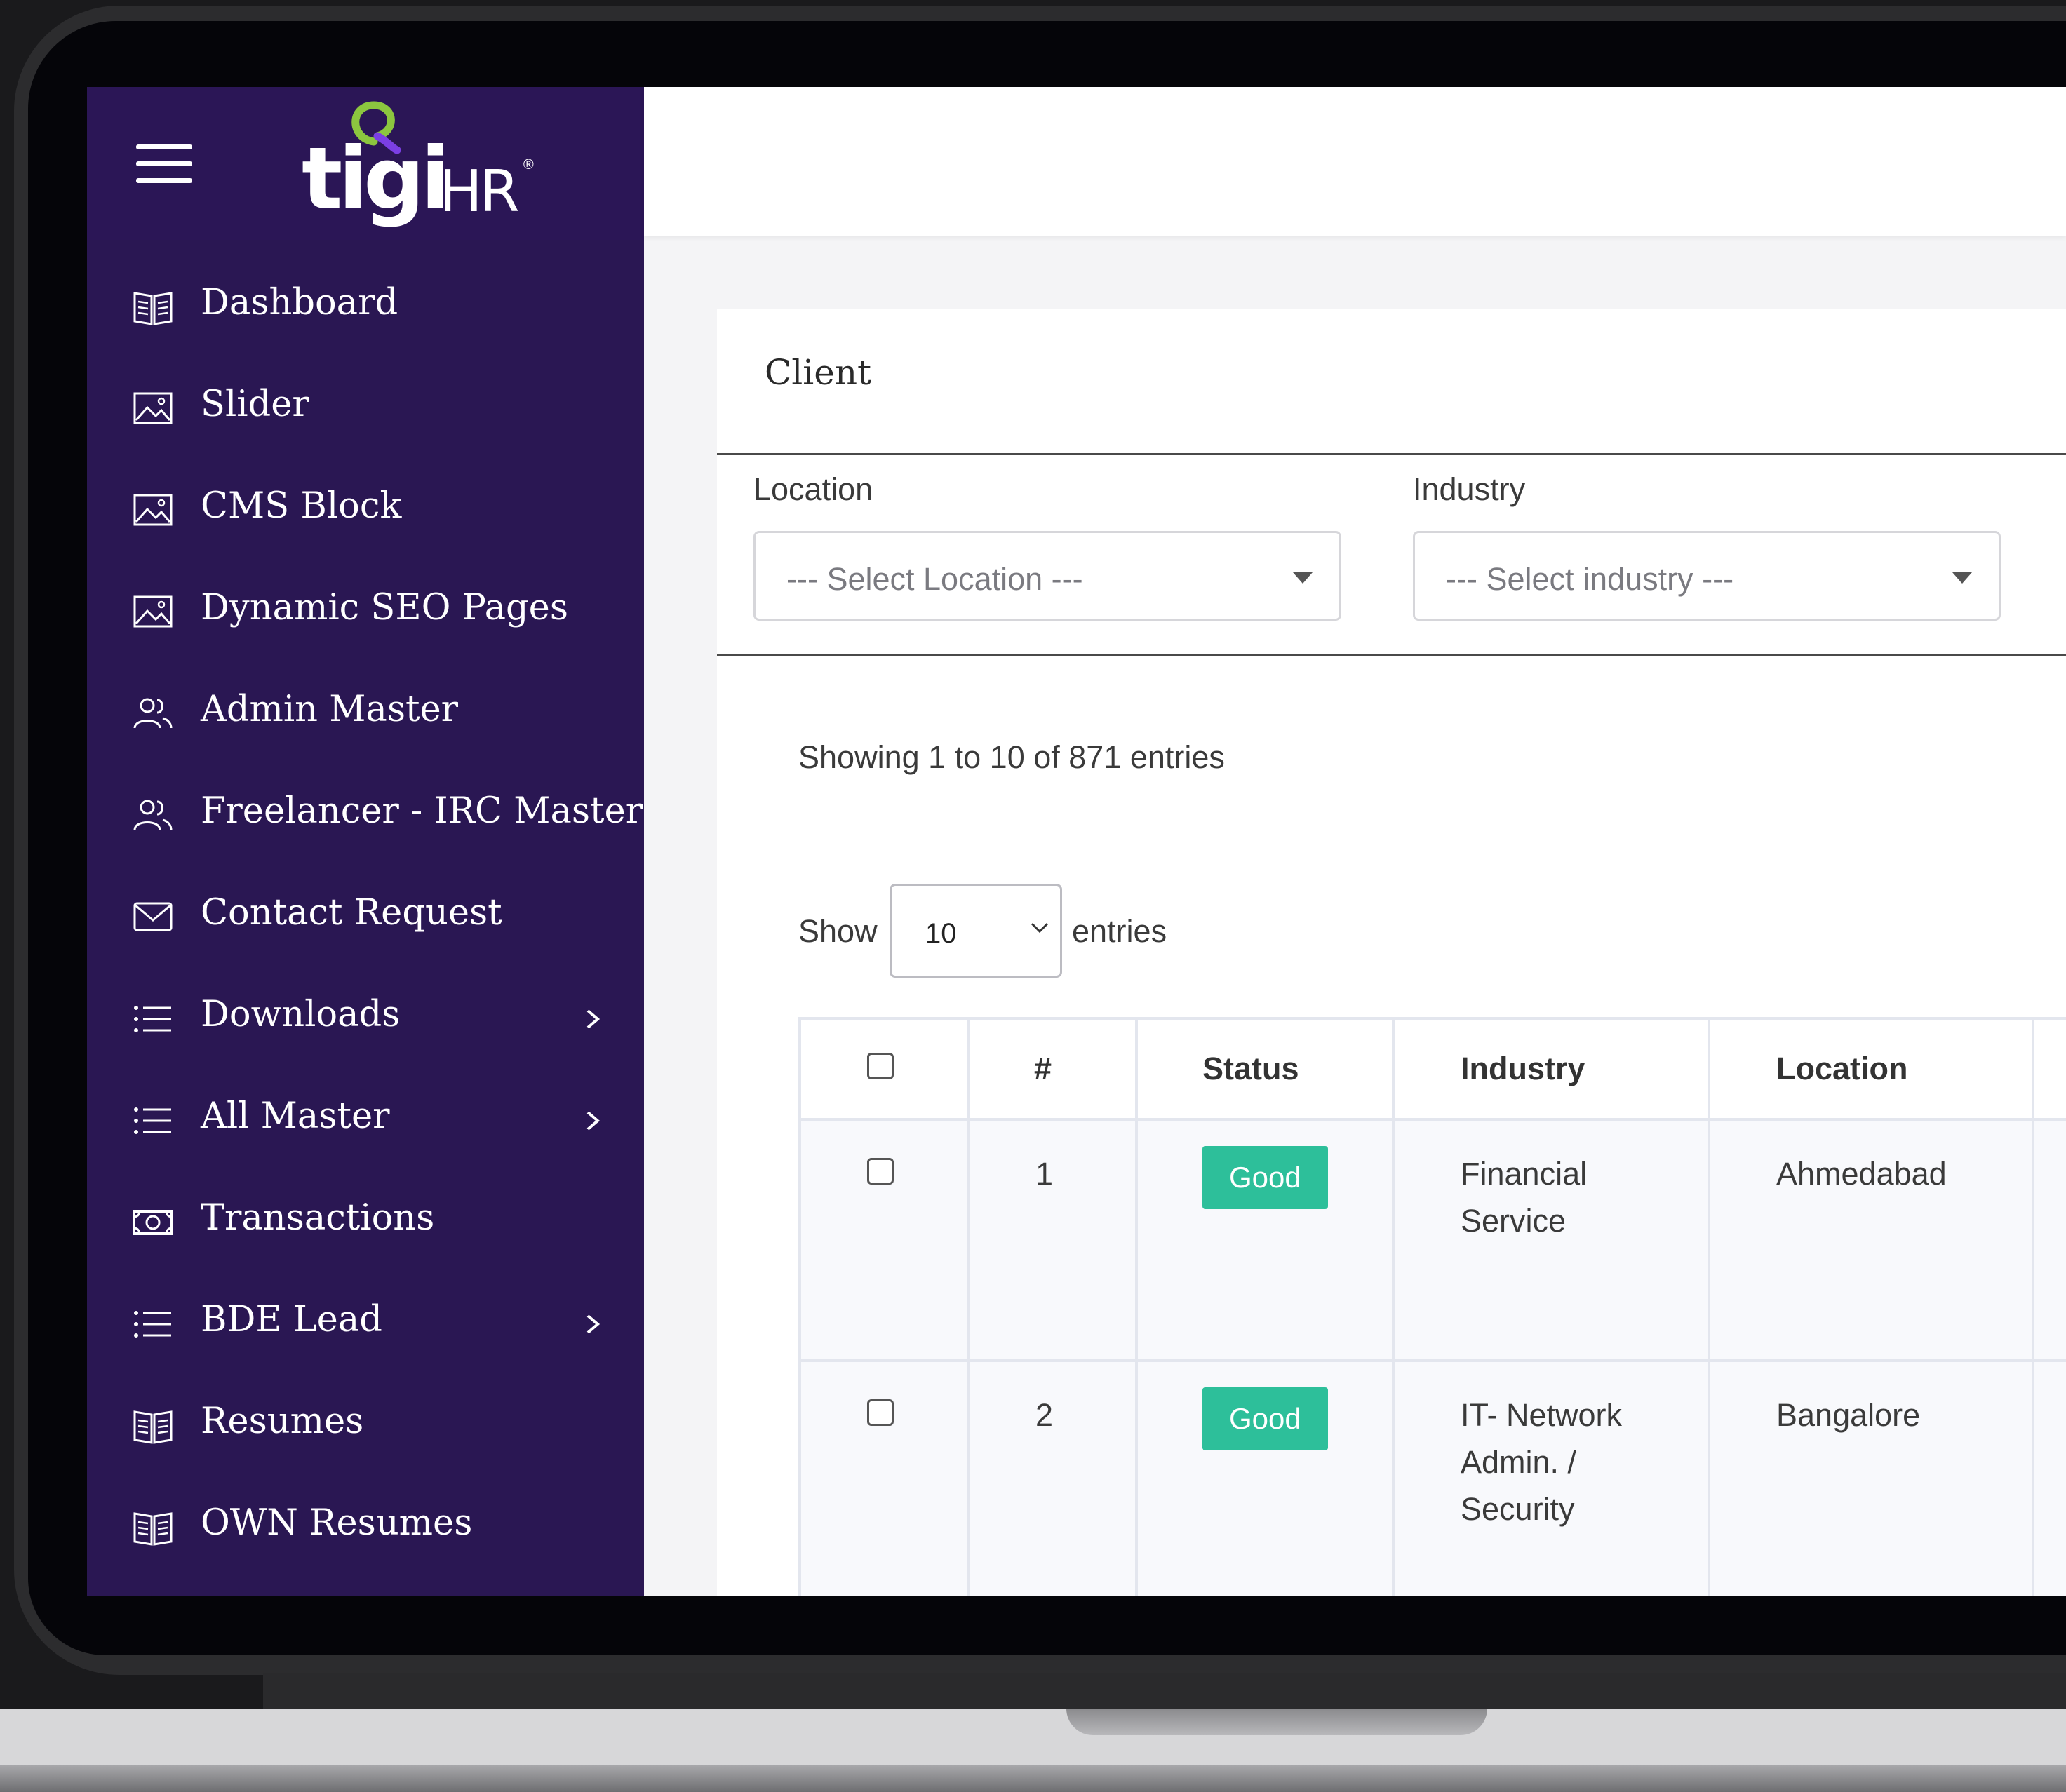 The height and width of the screenshot is (1792, 2066). What do you see at coordinates (1276, 1722) in the screenshot?
I see `laptop-notch` at bounding box center [1276, 1722].